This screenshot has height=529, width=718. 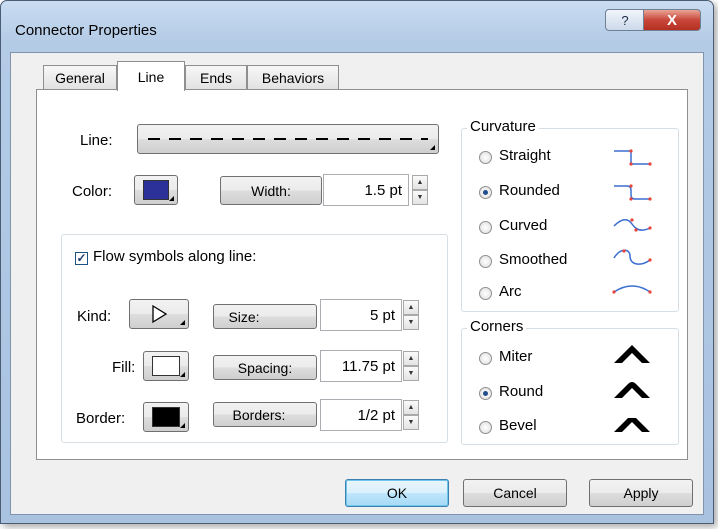 What do you see at coordinates (632, 425) in the screenshot?
I see `bevel-corner-icon` at bounding box center [632, 425].